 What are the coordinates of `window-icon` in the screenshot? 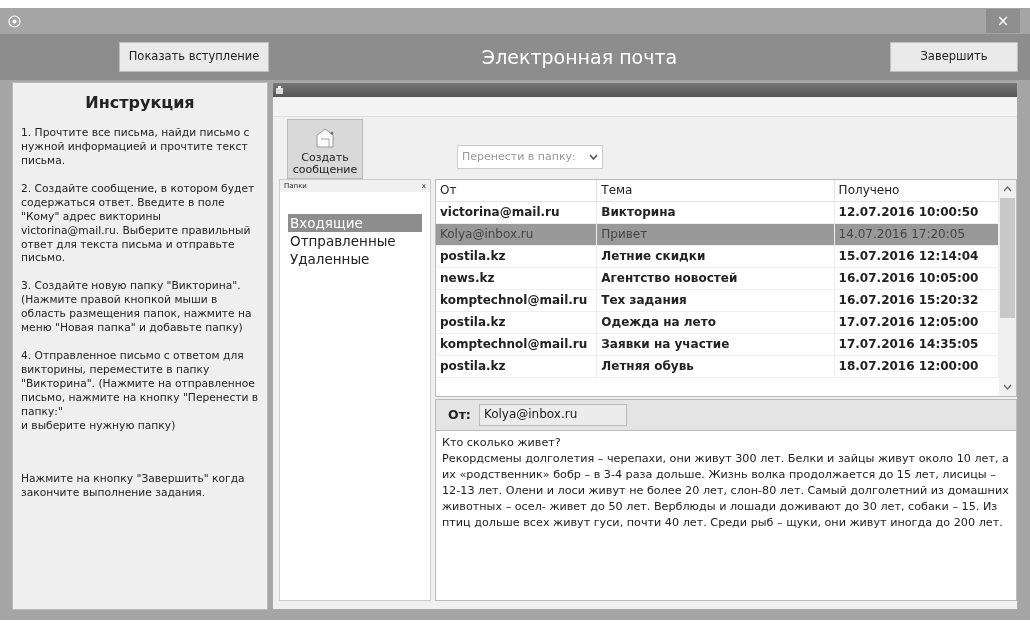 It's located at (279, 90).